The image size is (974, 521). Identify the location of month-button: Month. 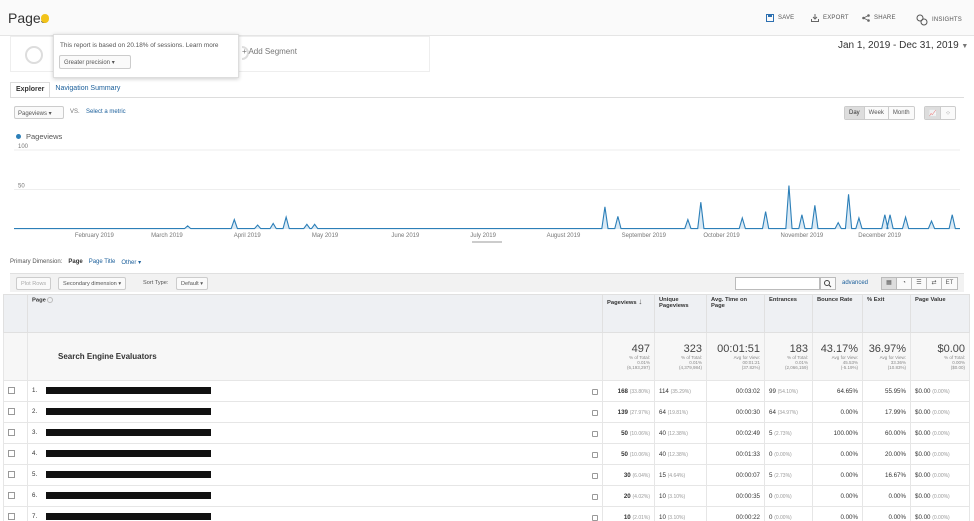
(901, 113).